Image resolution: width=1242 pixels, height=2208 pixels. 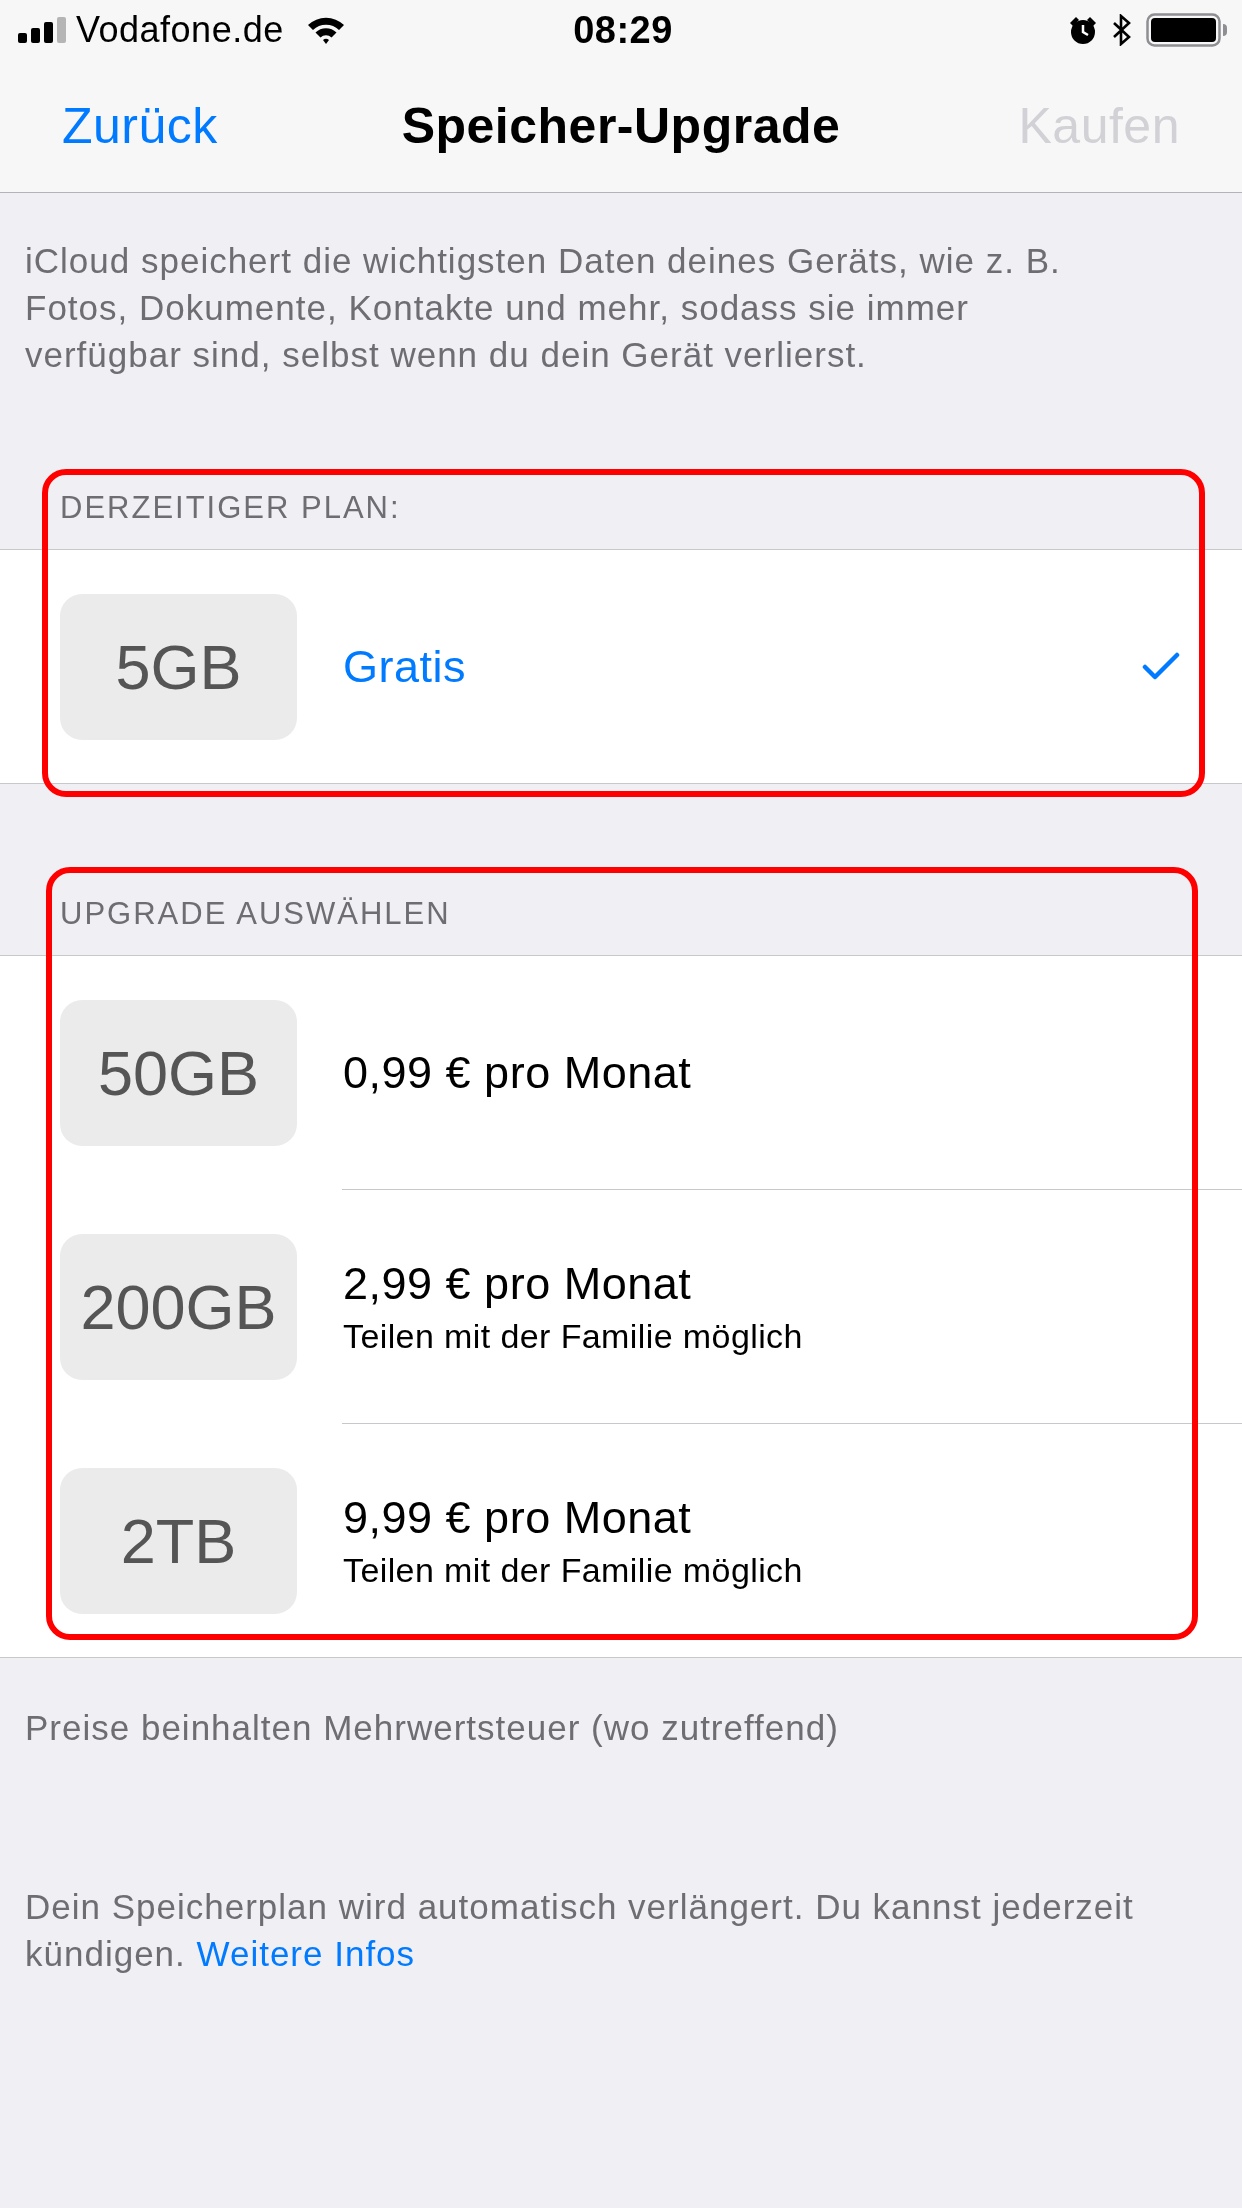 I want to click on plan-price: Gratis, so click(x=404, y=666).